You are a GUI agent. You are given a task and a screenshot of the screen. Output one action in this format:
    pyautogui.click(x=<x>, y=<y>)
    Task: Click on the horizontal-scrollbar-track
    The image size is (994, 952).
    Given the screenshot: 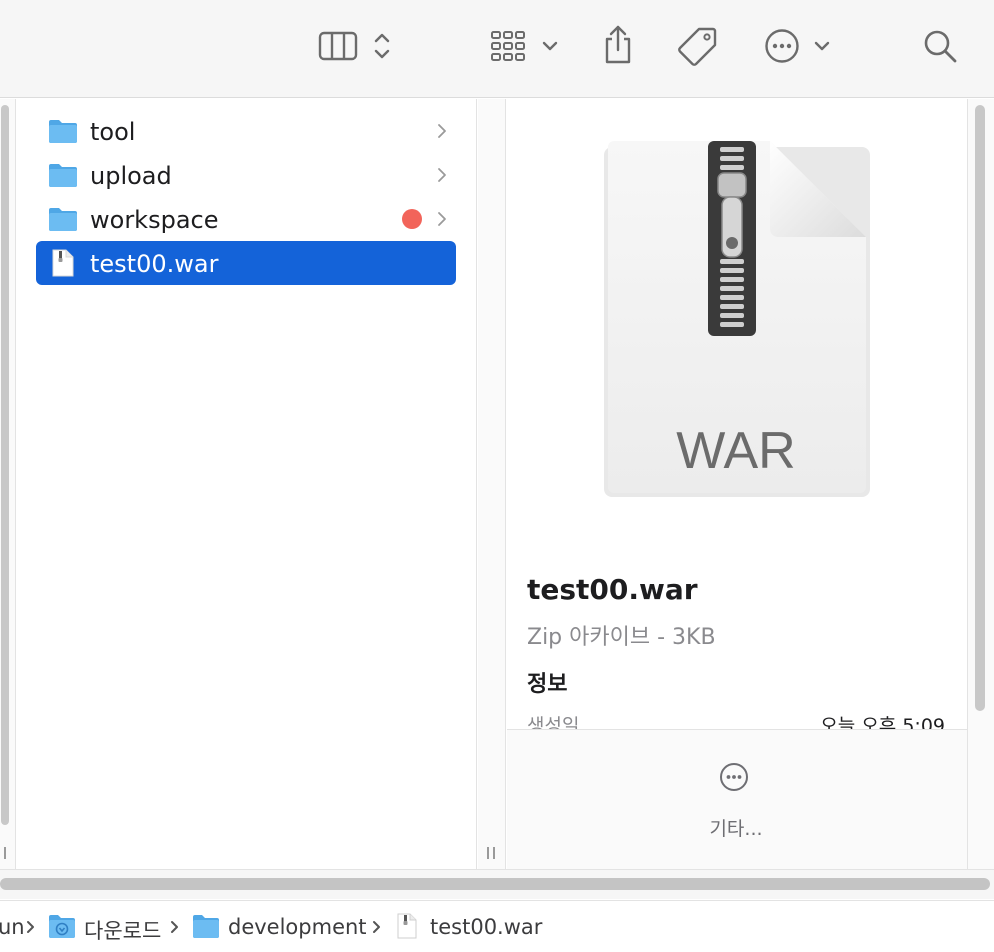 What is the action you would take?
    pyautogui.click(x=497, y=884)
    